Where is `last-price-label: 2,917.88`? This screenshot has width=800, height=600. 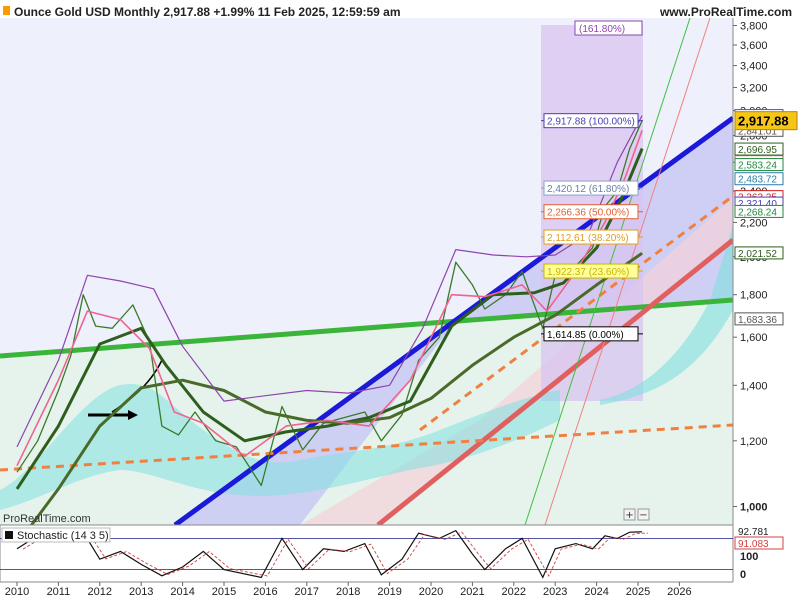 last-price-label: 2,917.88 is located at coordinates (763, 121).